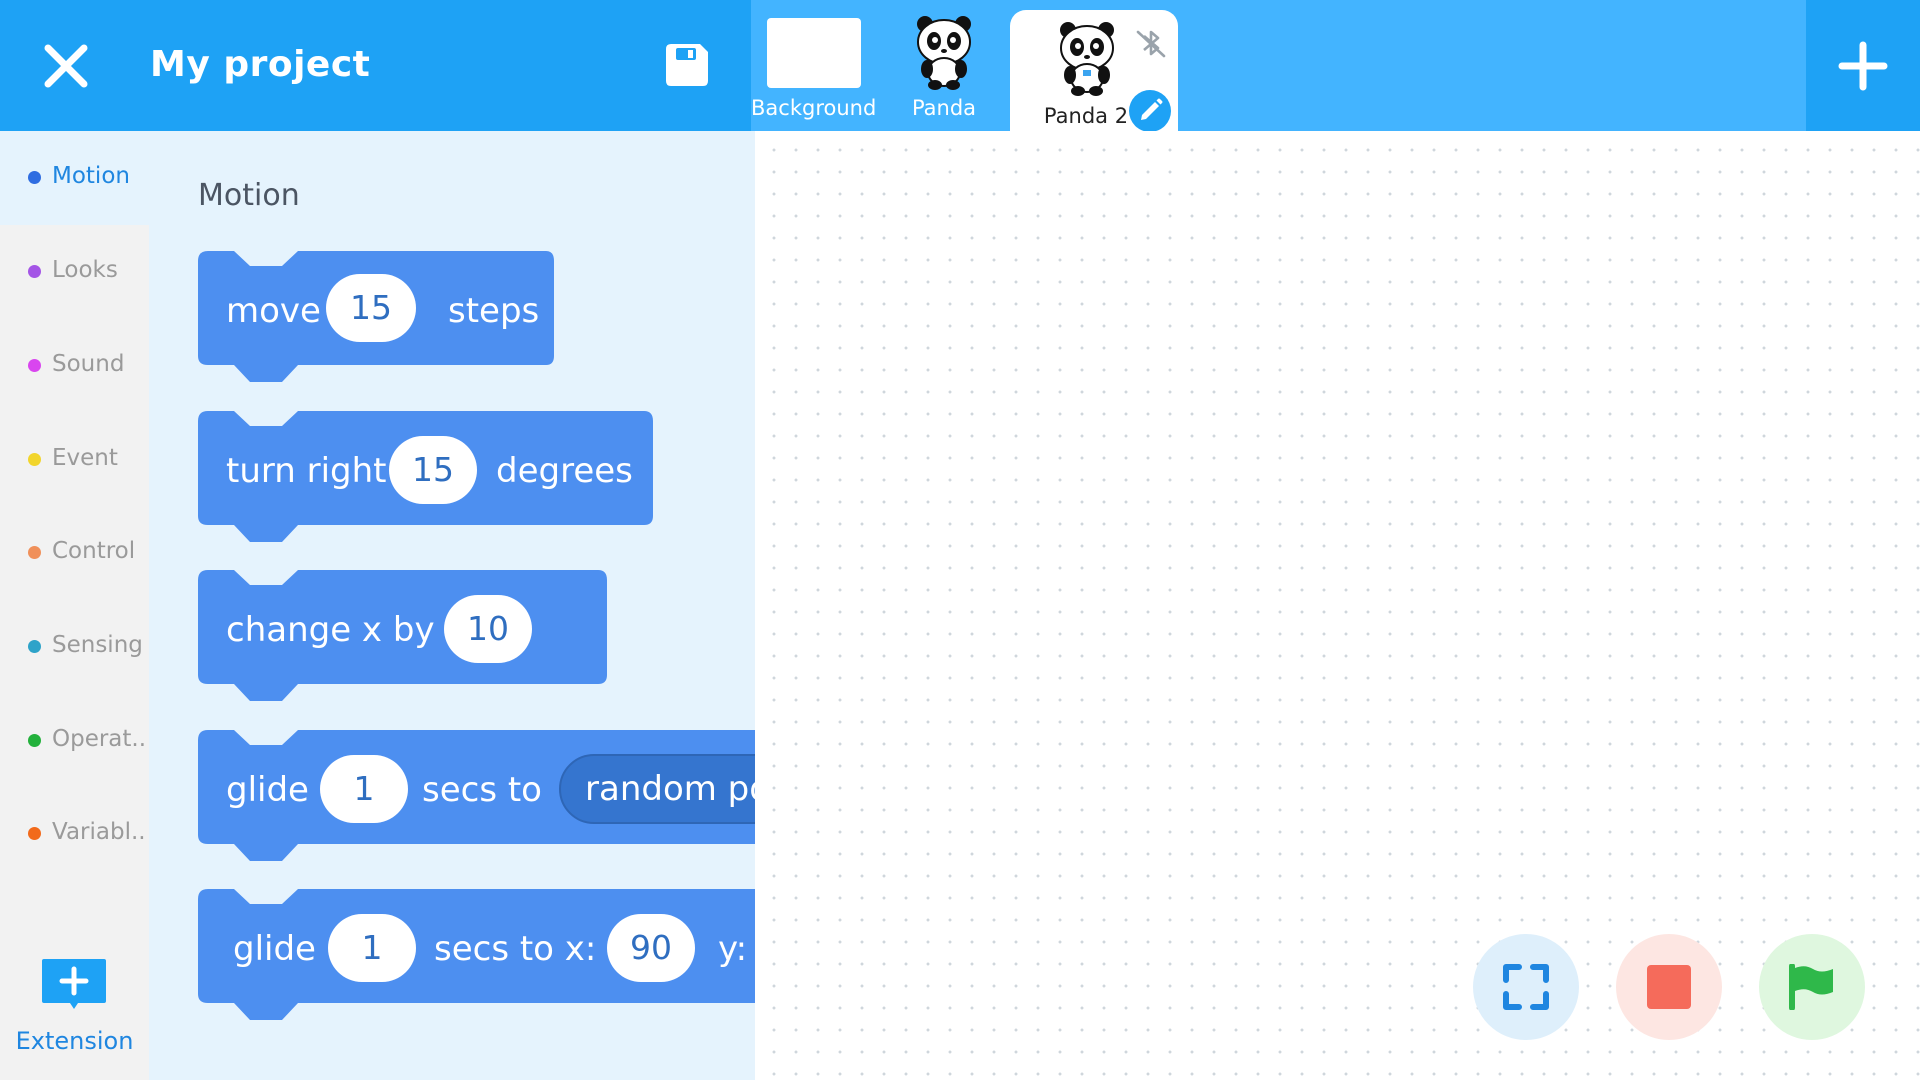 This screenshot has width=1920, height=1080. I want to click on block-text: steps, so click(494, 311).